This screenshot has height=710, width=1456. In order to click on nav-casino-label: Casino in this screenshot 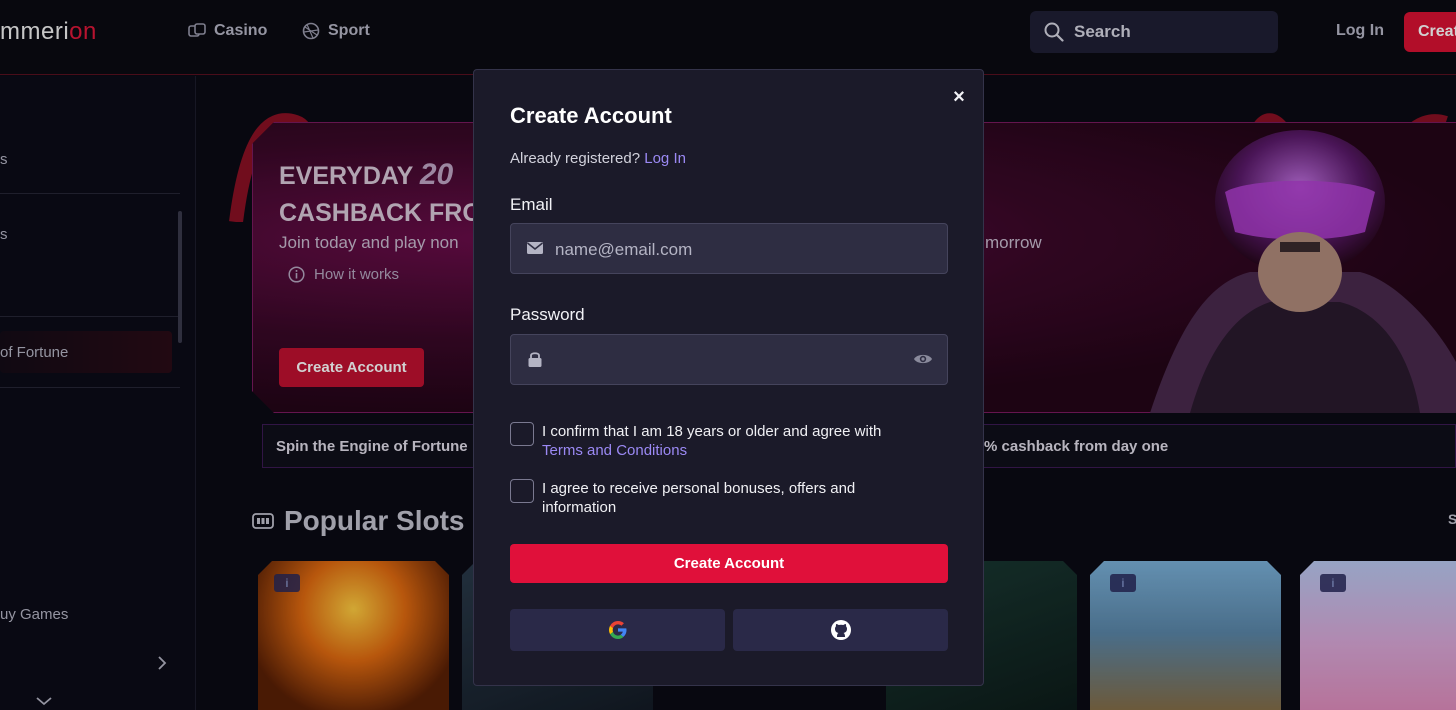, I will do `click(241, 30)`.